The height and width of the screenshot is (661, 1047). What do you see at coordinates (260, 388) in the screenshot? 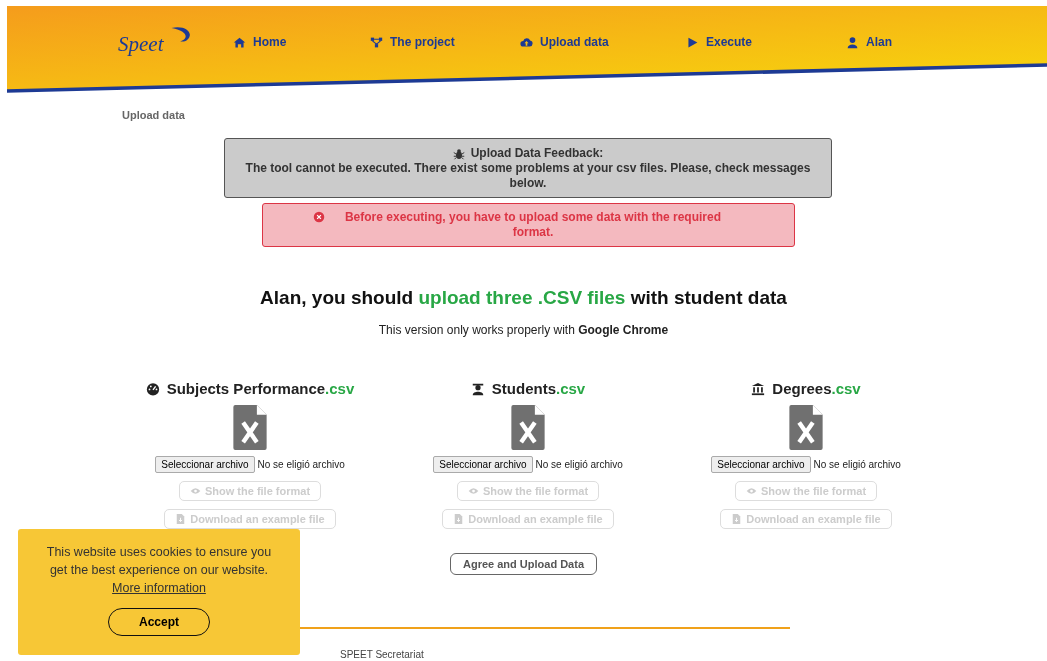
I see `file-title: Subjects Performance.csv` at bounding box center [260, 388].